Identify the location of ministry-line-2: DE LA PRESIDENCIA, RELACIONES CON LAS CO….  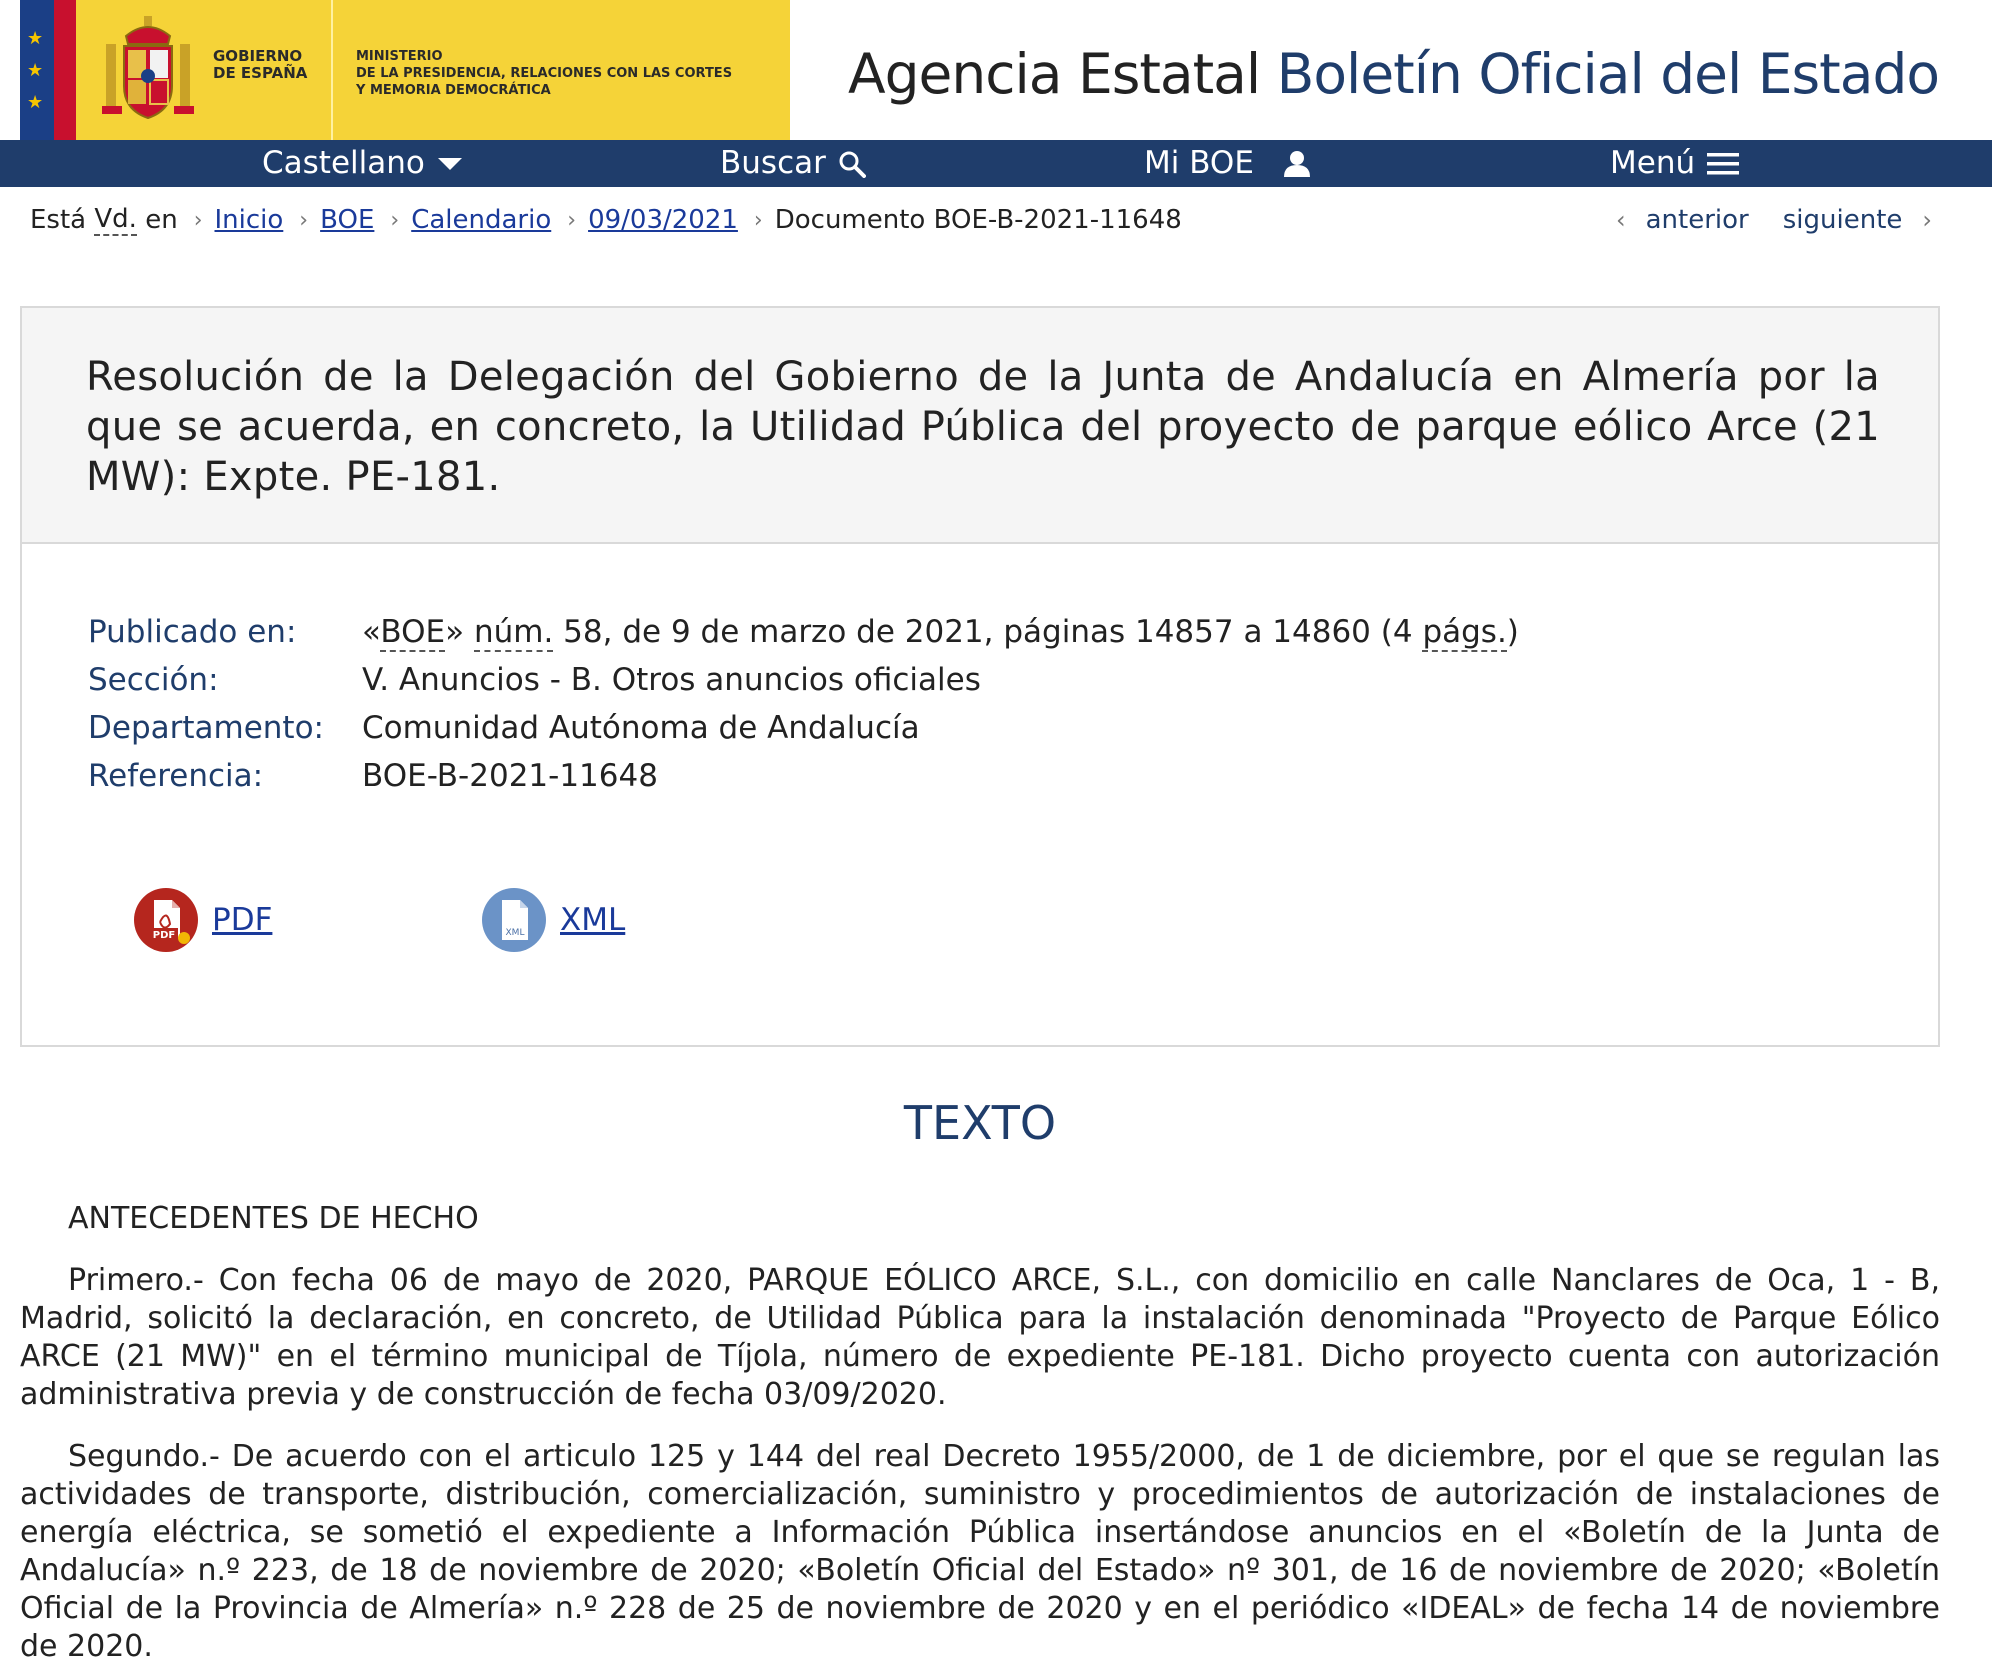
(544, 73).